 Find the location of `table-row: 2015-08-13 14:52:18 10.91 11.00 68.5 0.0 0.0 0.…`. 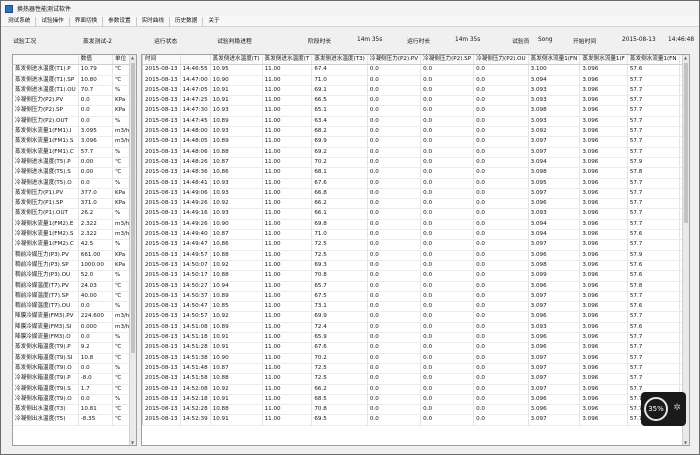

table-row: 2015-08-13 14:52:18 10.91 11.00 68.5 0.0 0.0 0.… is located at coordinates (415, 400).